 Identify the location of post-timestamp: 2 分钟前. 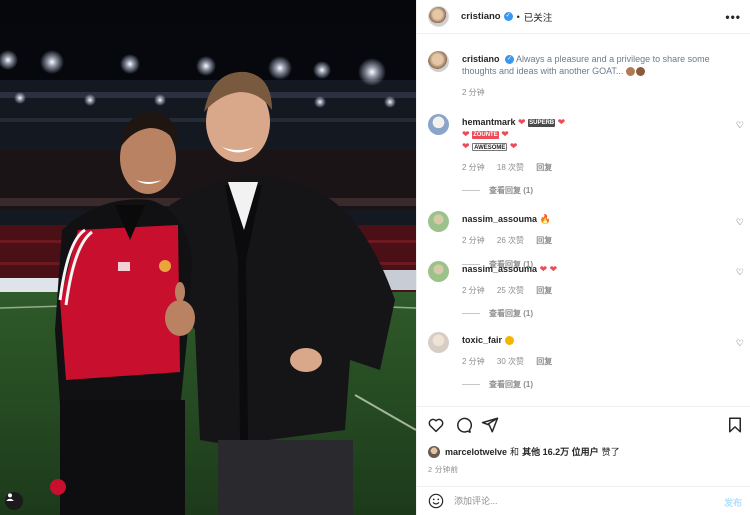
(443, 469).